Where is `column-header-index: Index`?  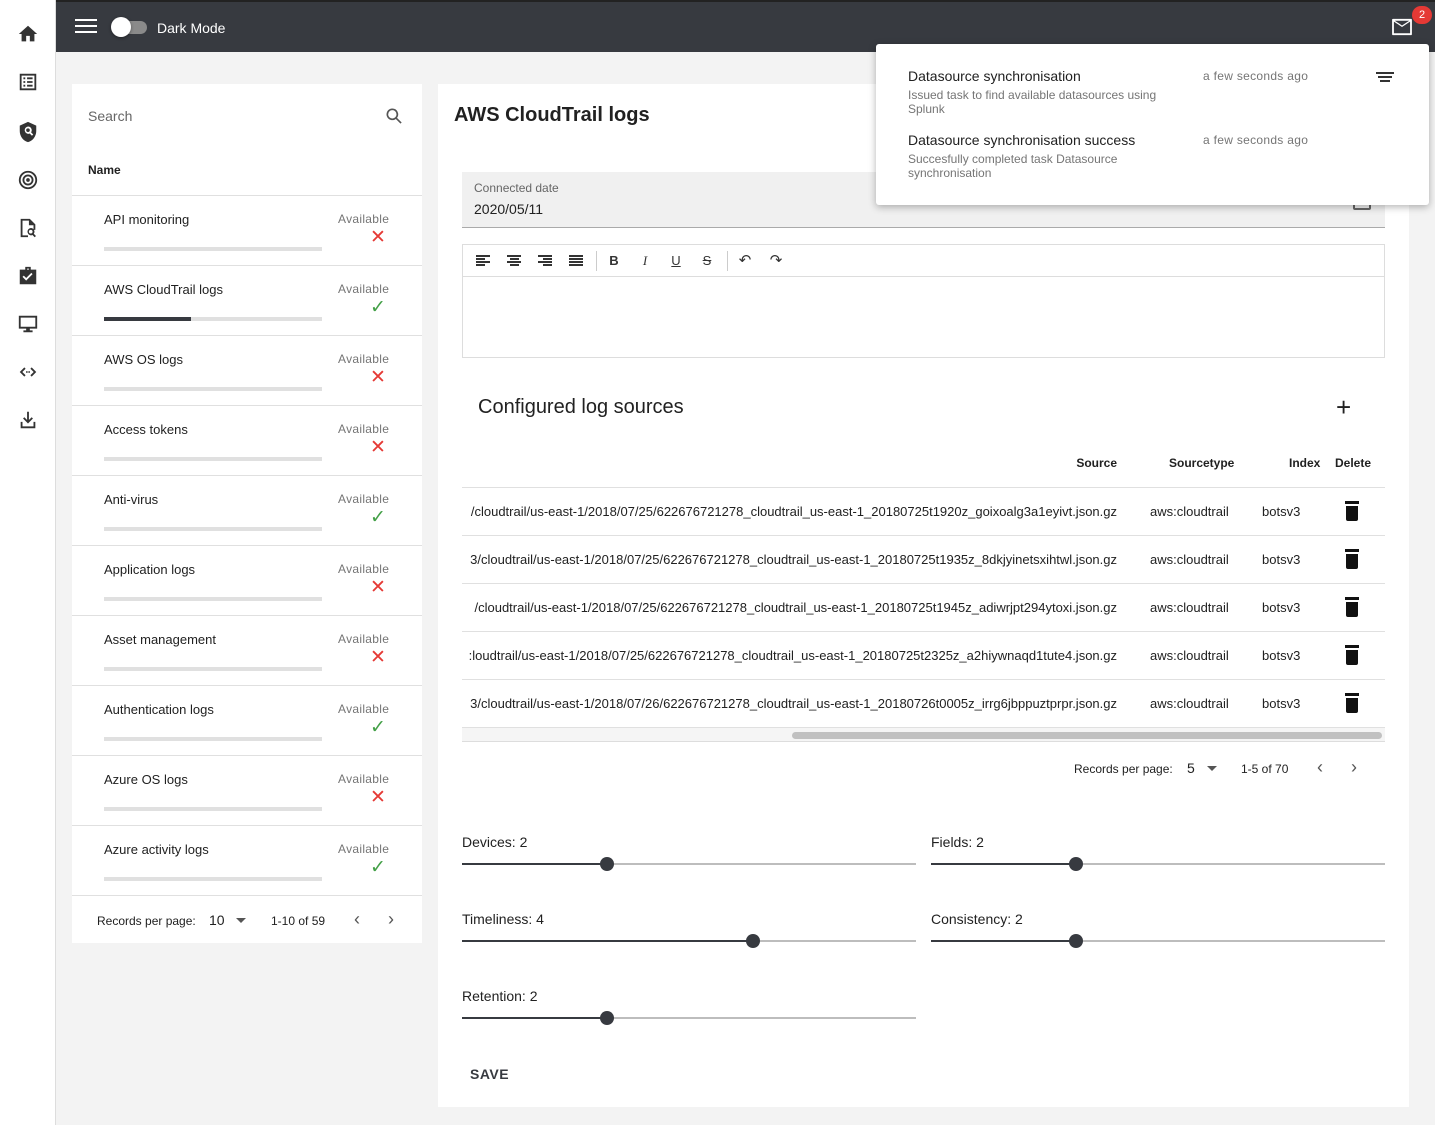 column-header-index: Index is located at coordinates (1304, 463).